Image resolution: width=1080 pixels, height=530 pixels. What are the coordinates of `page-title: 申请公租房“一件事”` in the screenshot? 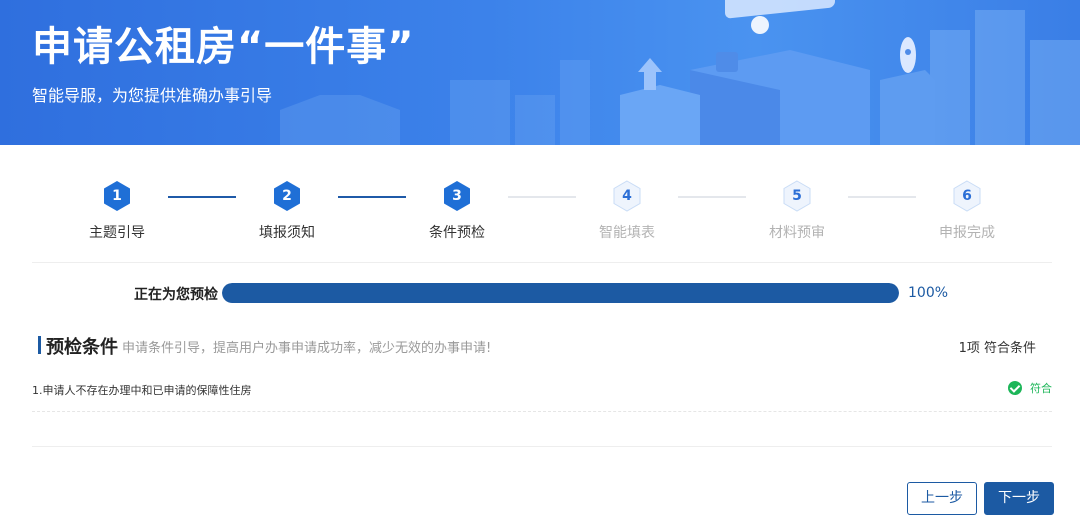 It's located at (223, 47).